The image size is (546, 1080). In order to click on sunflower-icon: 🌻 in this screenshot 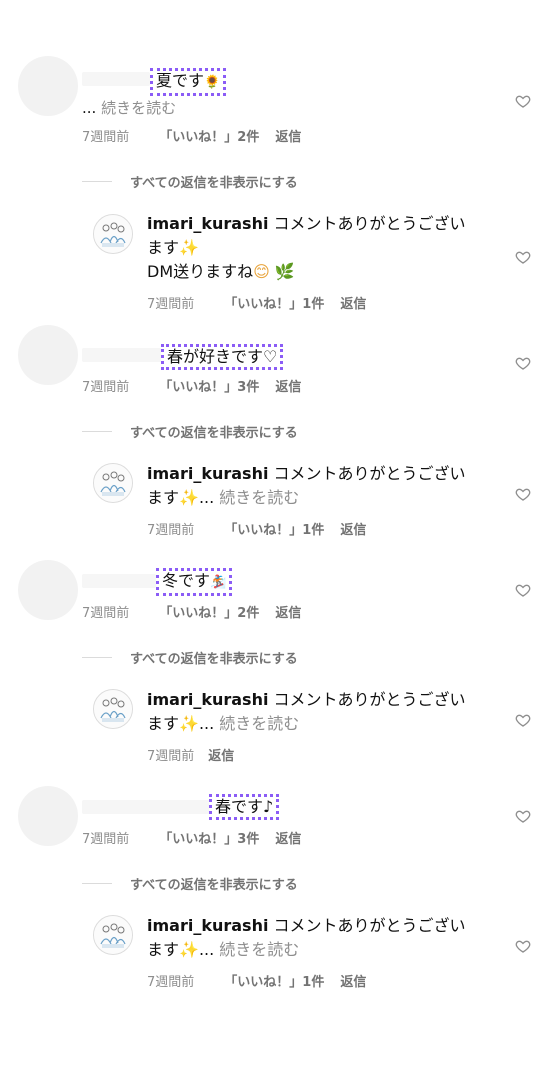, I will do `click(212, 82)`.